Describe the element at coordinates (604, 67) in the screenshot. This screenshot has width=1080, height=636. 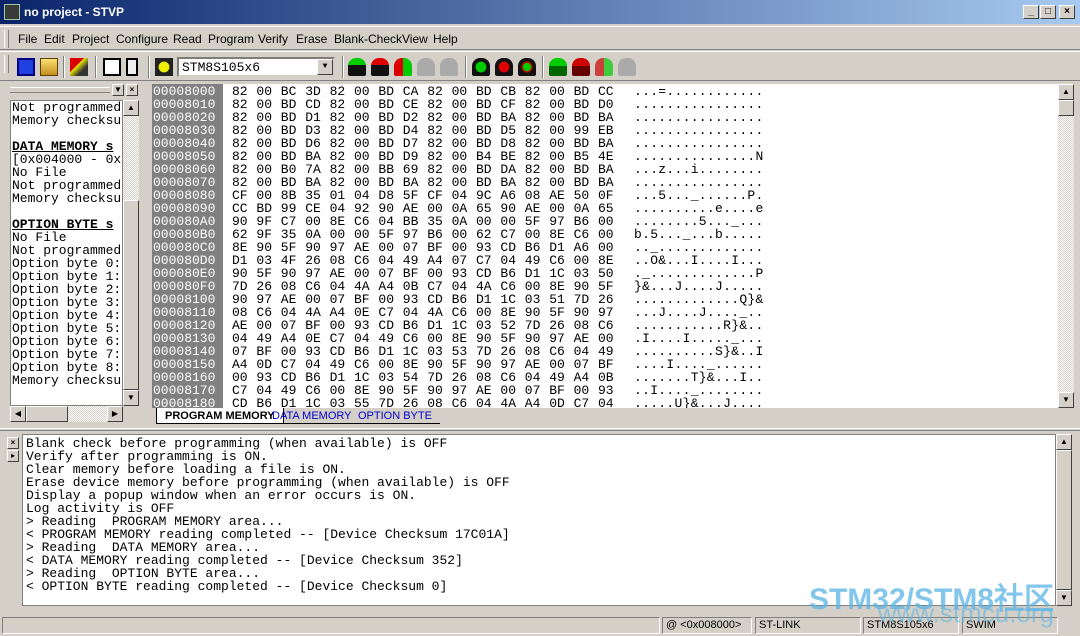
I see `verify-project-icon` at that location.